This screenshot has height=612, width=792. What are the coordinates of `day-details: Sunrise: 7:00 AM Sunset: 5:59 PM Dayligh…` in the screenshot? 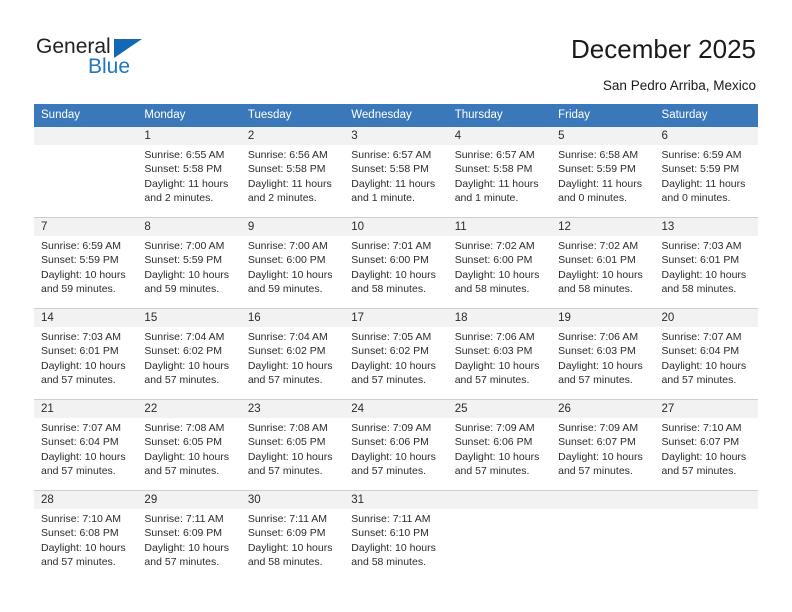 It's located at (188, 266).